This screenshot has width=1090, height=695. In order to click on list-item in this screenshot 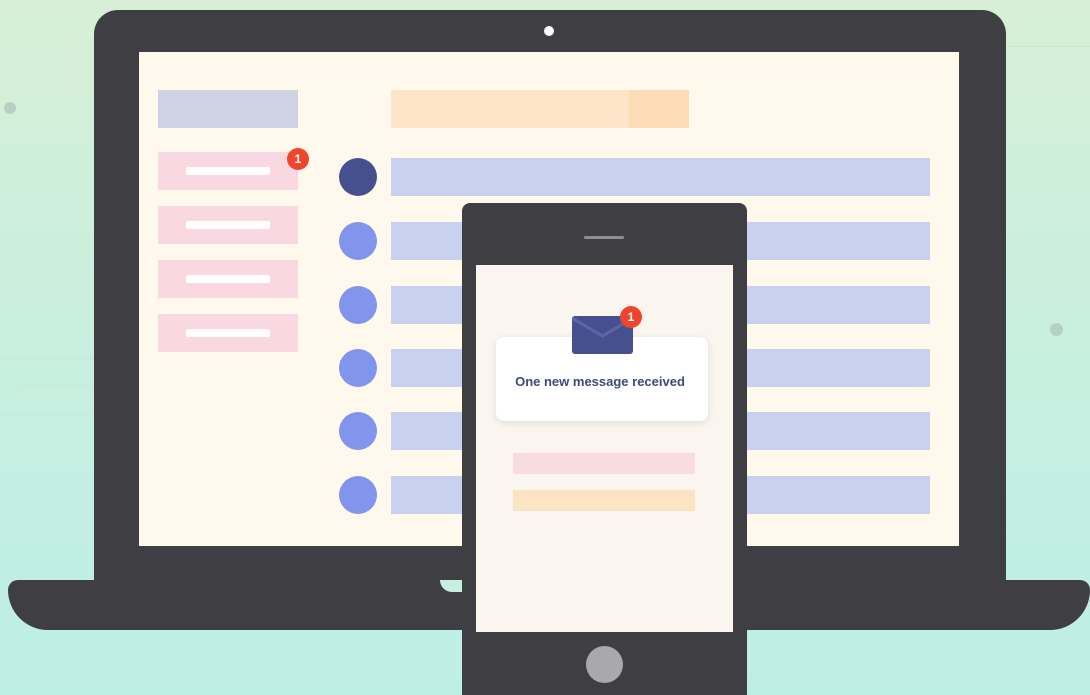, I will do `click(660, 177)`.